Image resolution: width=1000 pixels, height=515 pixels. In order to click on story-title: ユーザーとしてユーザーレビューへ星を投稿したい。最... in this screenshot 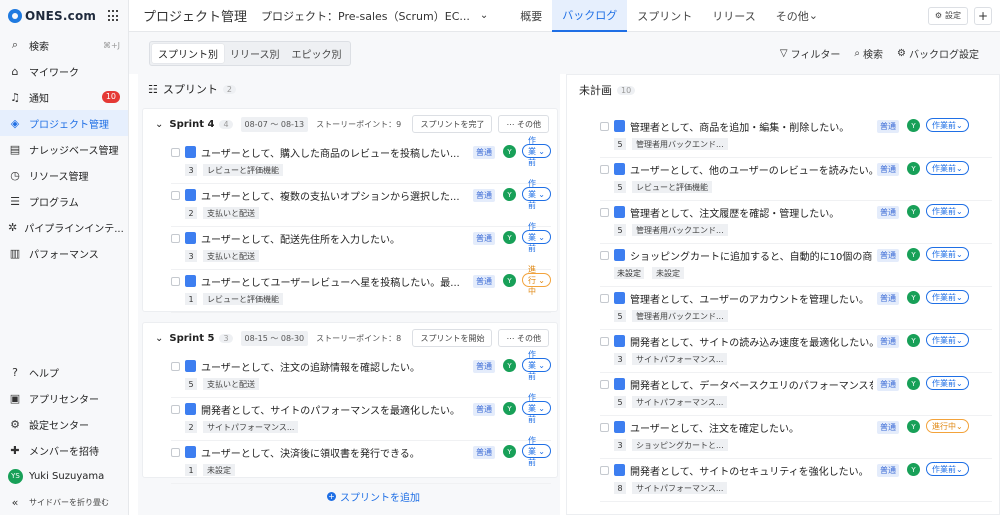, I will do `click(335, 281)`.